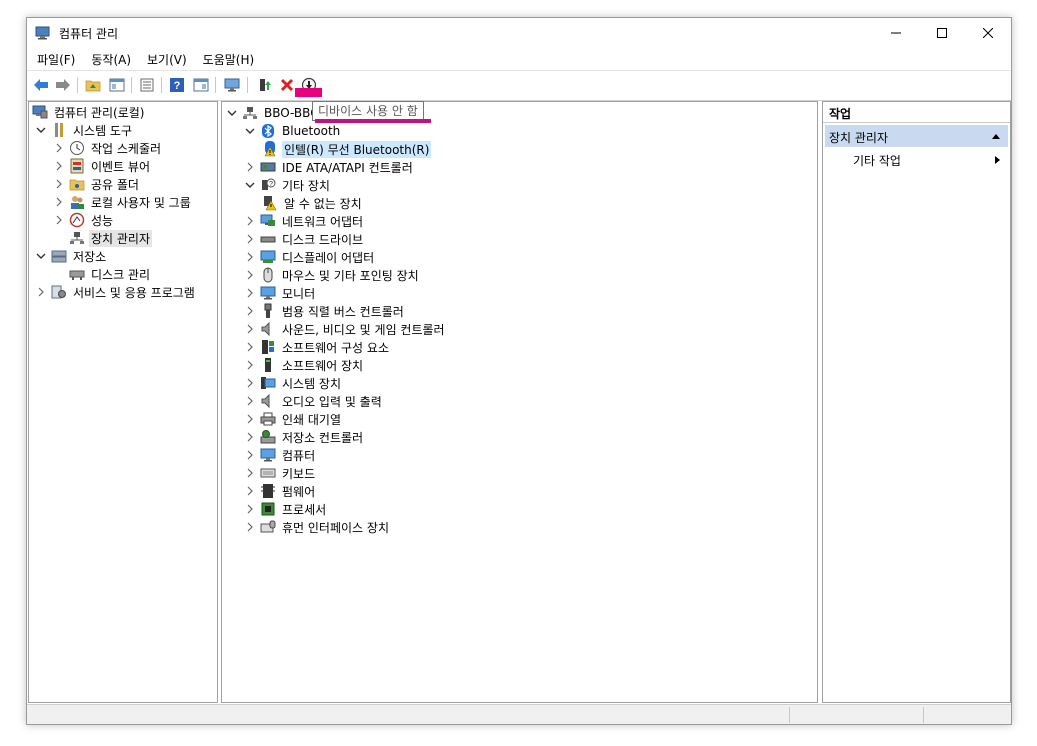 The image size is (1037, 746). I want to click on device-tree-item: 범용 직렬 버스 컨트롤러, so click(325, 311).